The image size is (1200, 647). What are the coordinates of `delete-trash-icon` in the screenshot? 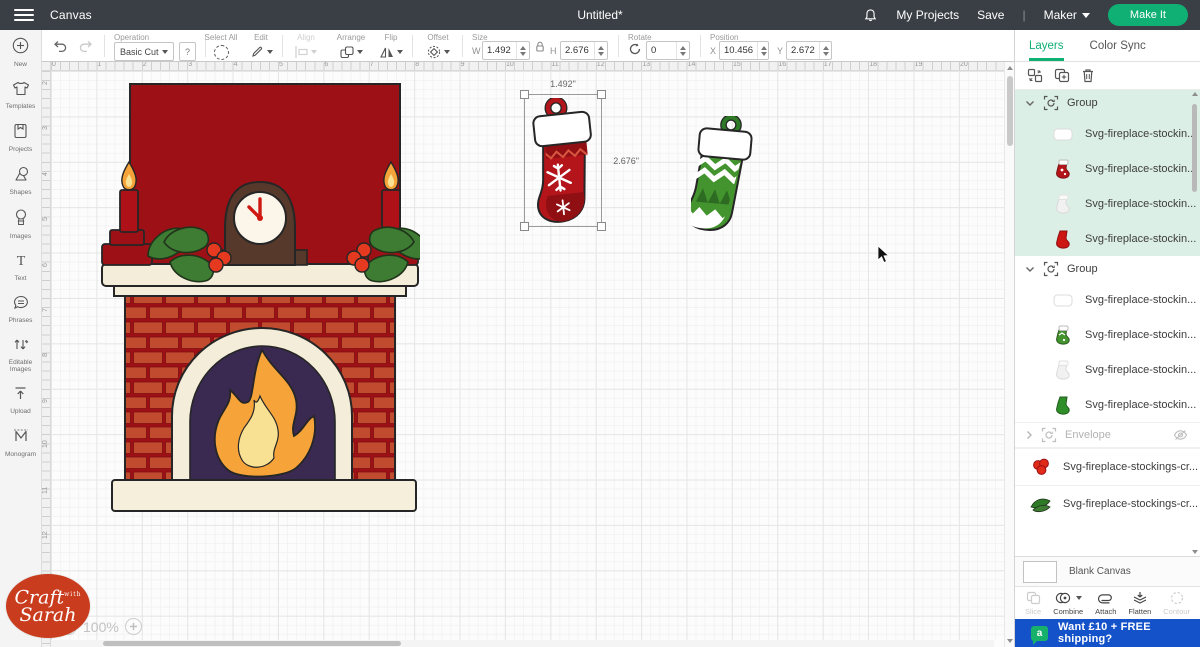 It's located at (1088, 75).